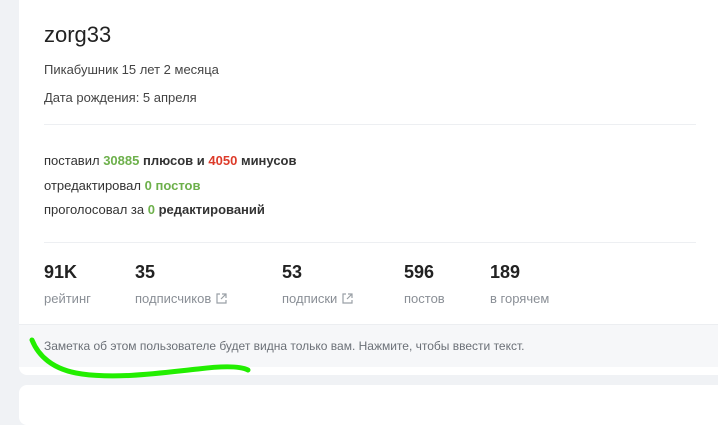 This screenshot has width=718, height=425. I want to click on birthday-text: Дата рождения: 5 апреля, so click(120, 97).